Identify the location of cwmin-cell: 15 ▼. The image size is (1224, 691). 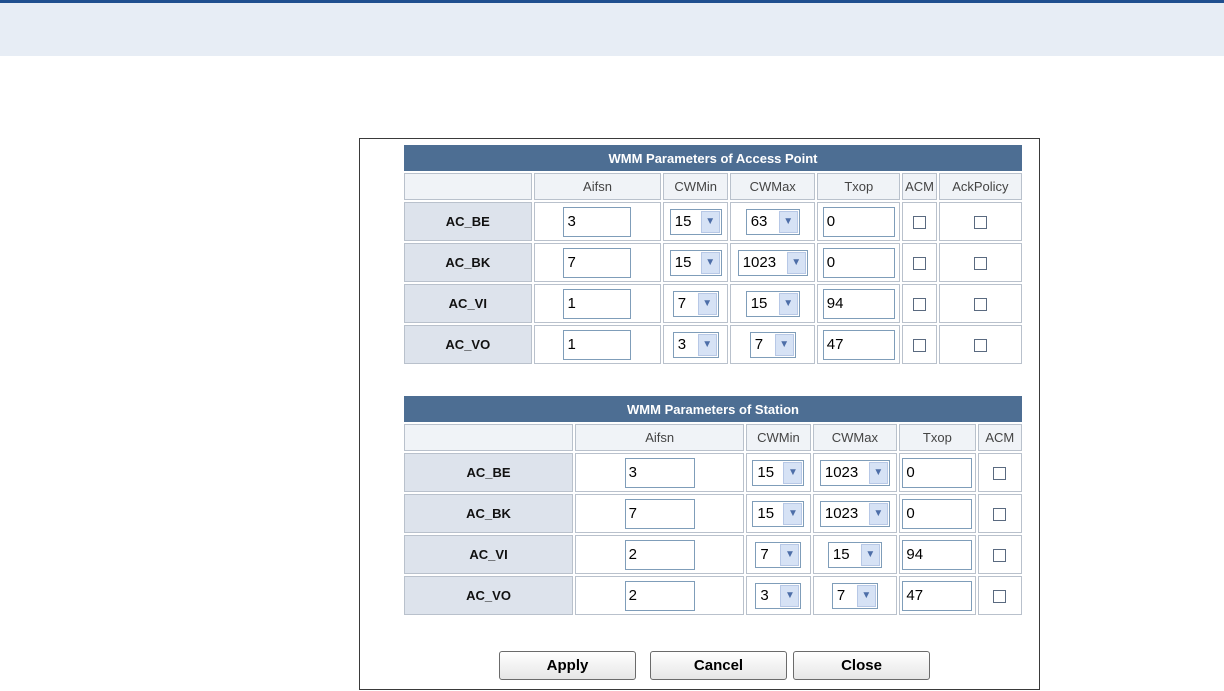
(696, 221).